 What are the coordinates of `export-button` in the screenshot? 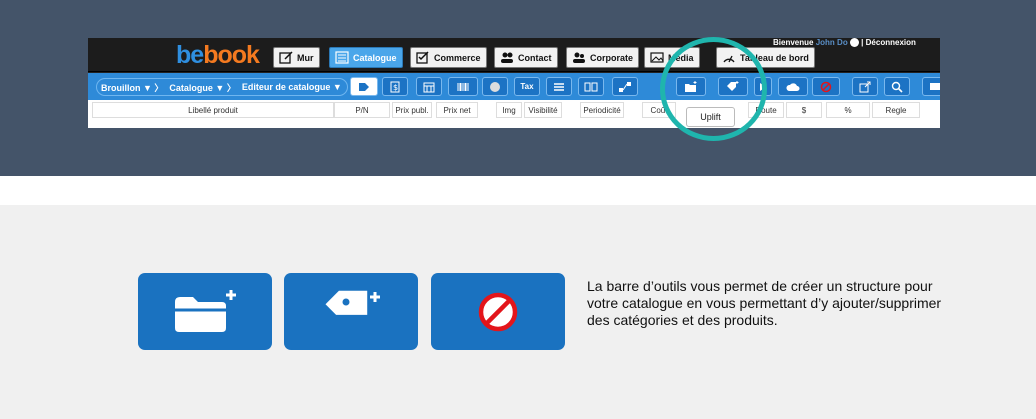 It's located at (865, 86).